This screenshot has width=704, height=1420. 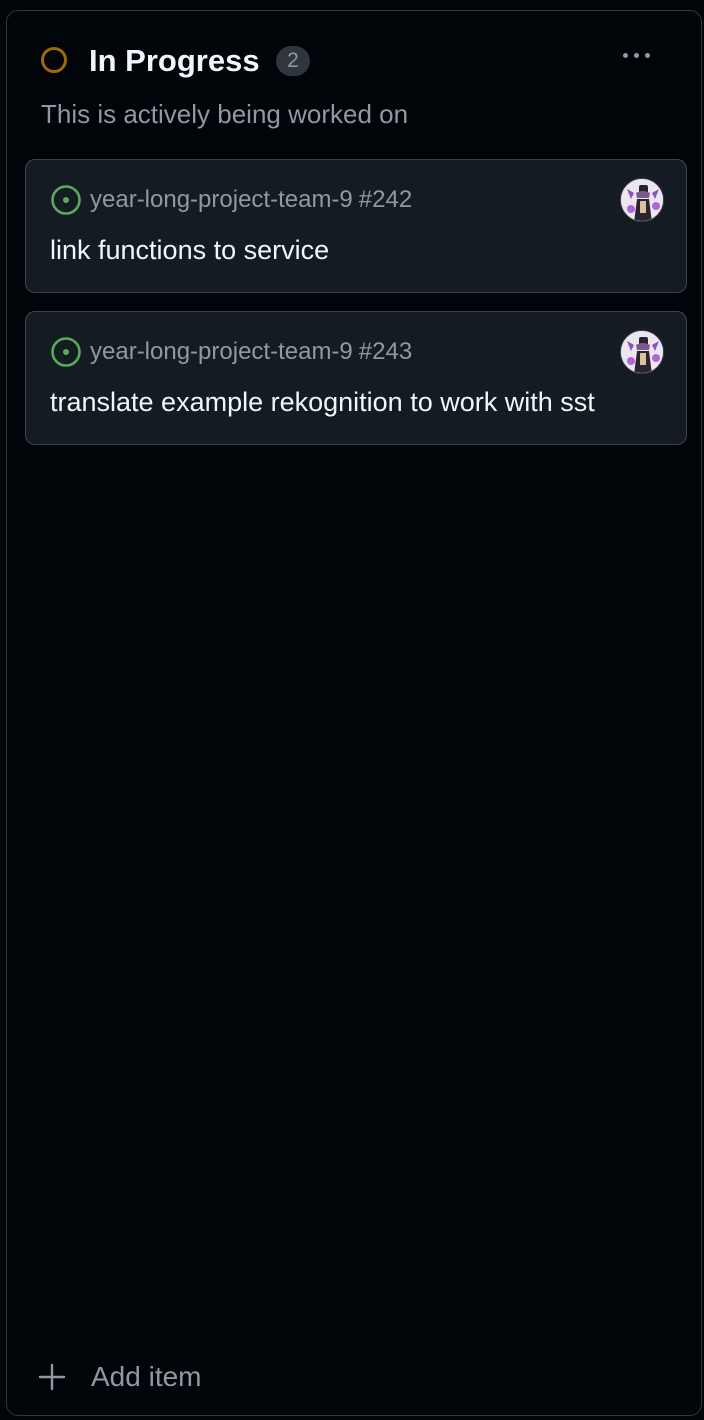 I want to click on status-circle-icon, so click(x=54, y=60).